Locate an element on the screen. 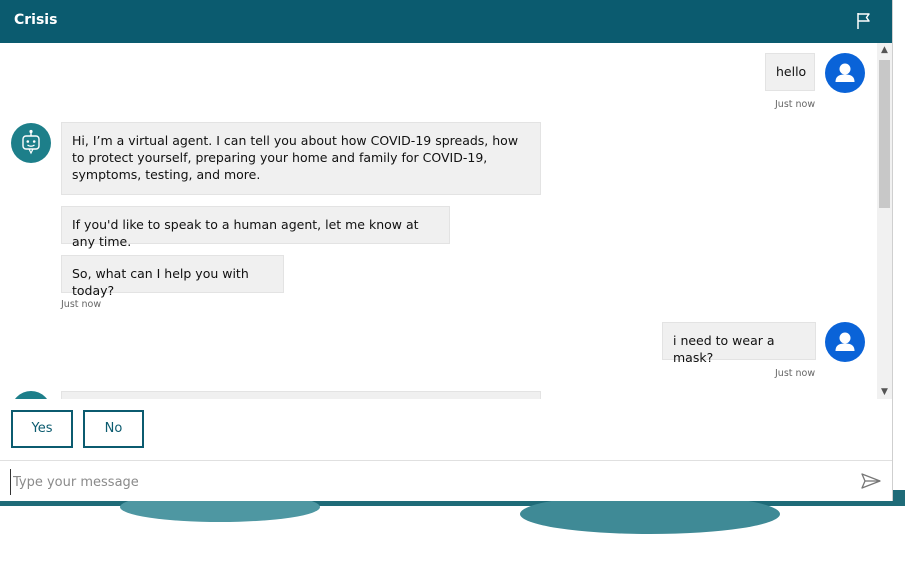 The height and width of the screenshot is (577, 905). suggested-action-no: No is located at coordinates (113, 429).